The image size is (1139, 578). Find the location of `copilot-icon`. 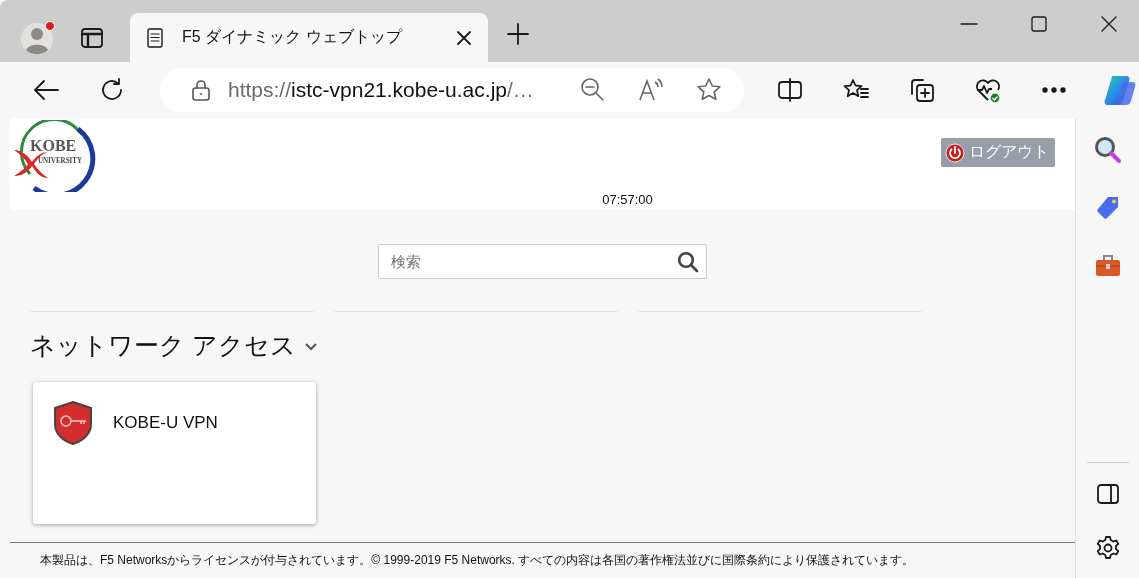

copilot-icon is located at coordinates (1120, 90).